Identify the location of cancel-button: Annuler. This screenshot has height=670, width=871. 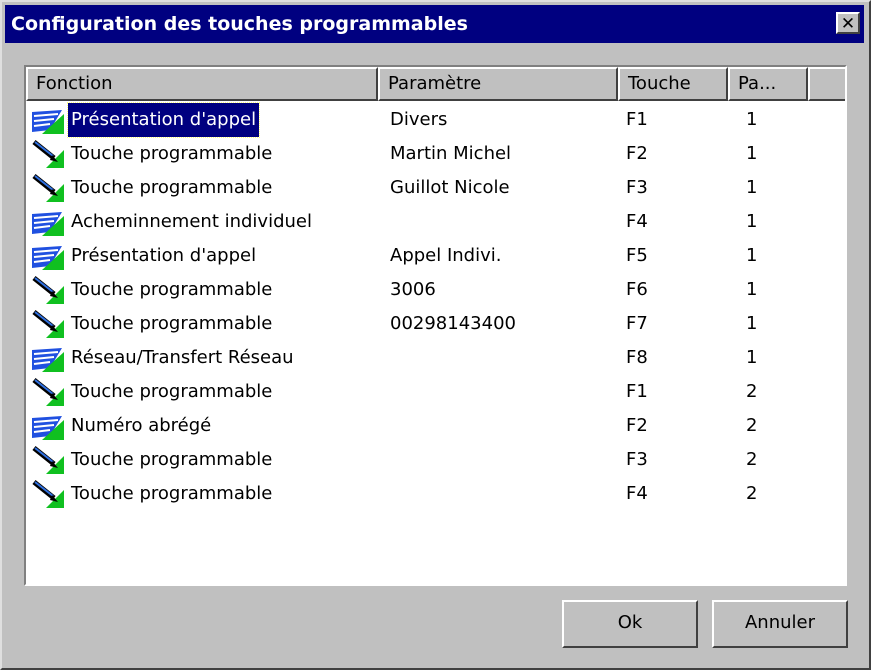
(780, 624).